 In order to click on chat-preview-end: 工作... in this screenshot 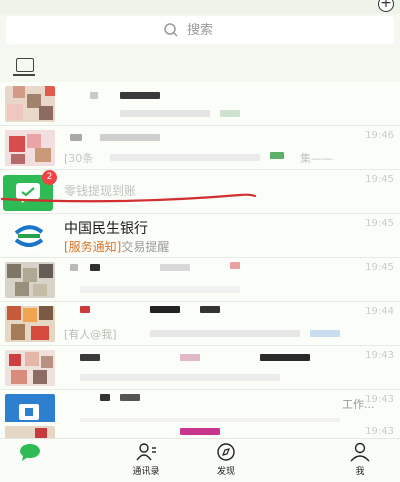, I will do `click(358, 404)`.